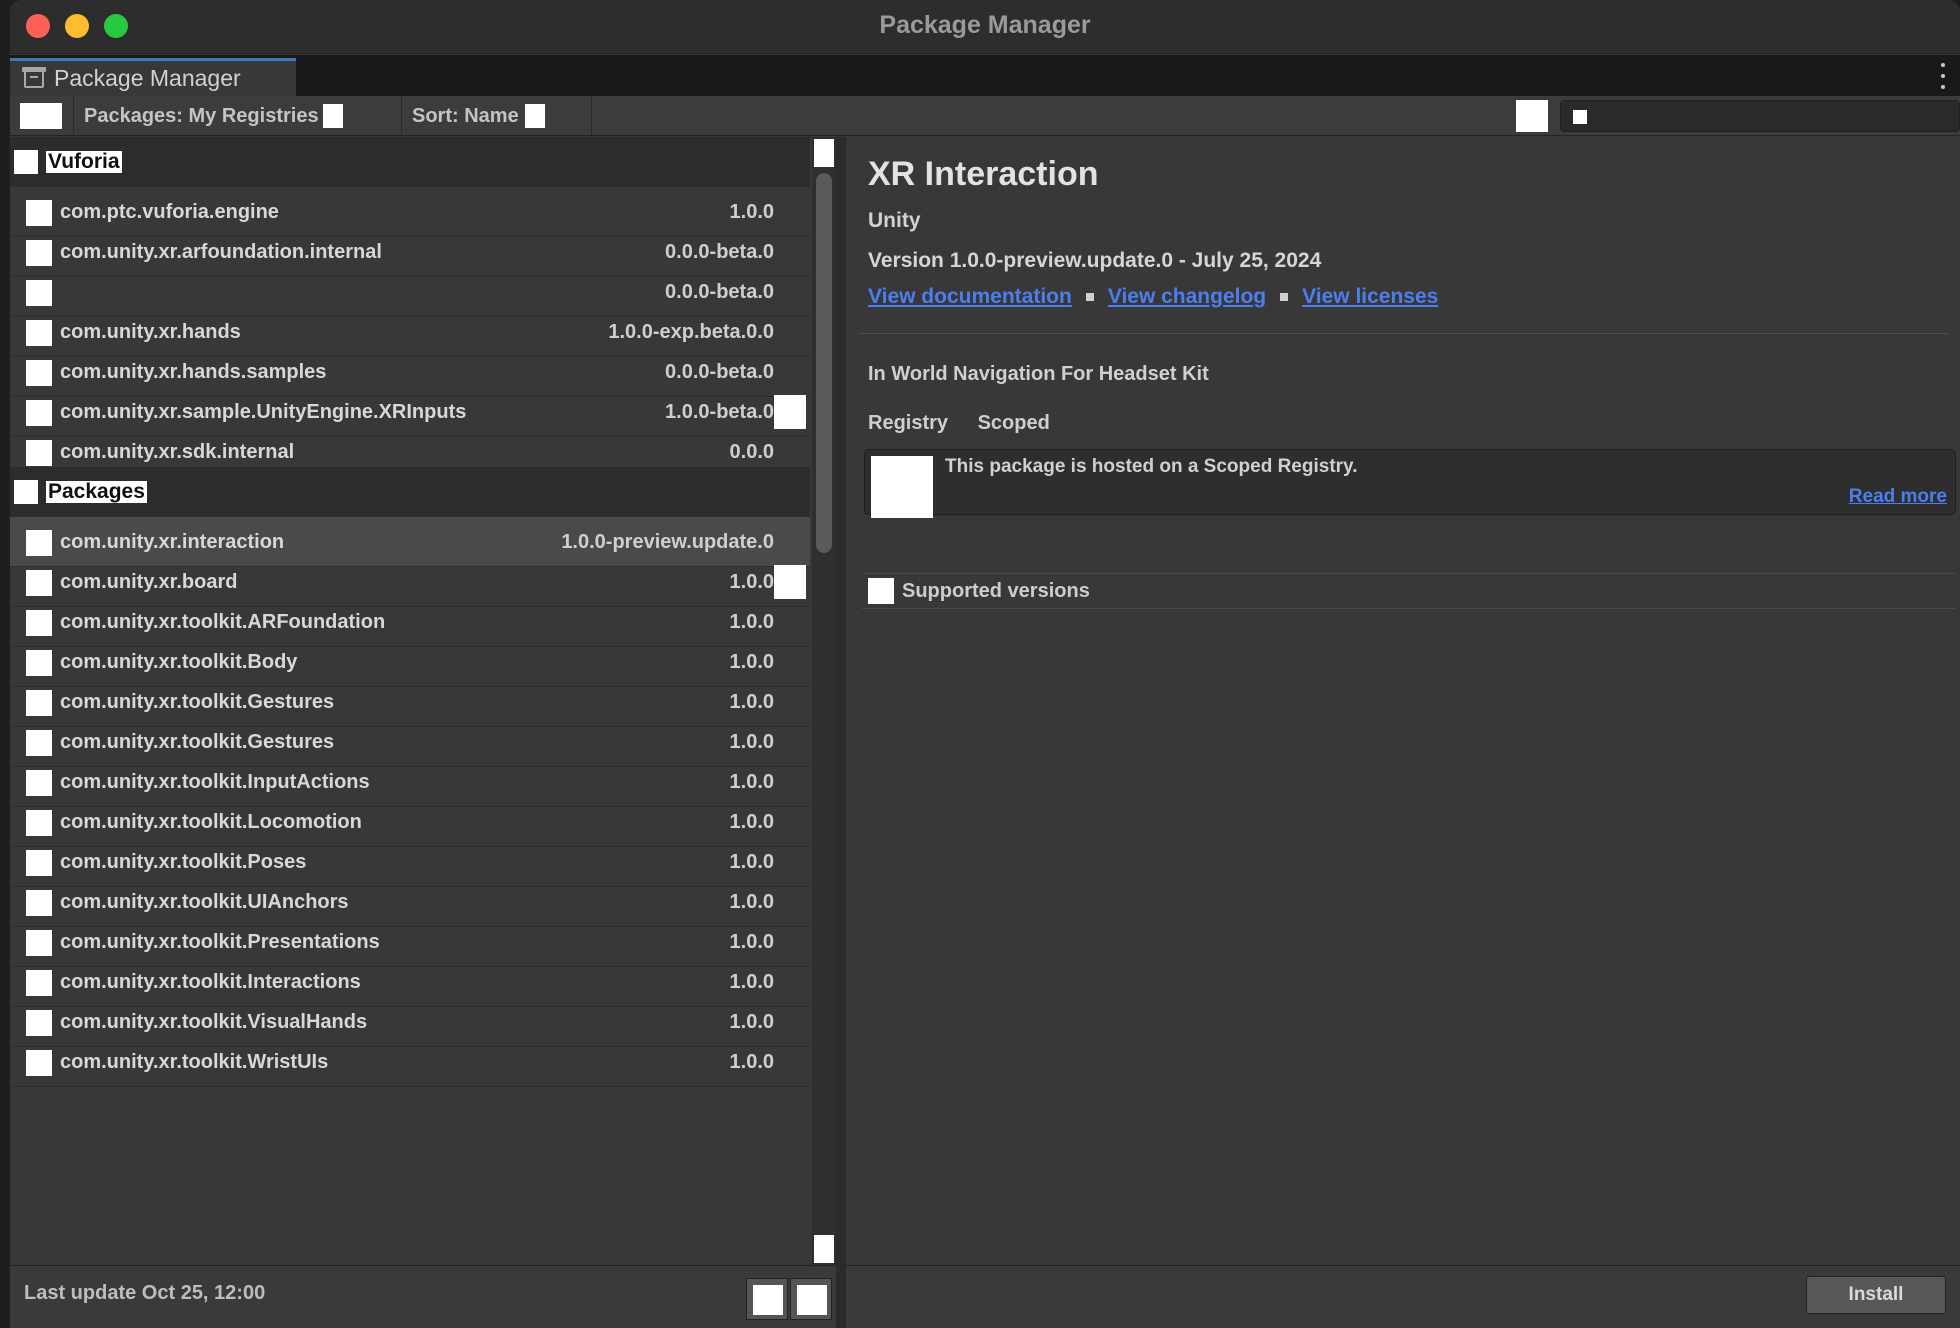 The width and height of the screenshot is (1960, 1328). What do you see at coordinates (1409, 591) in the screenshot?
I see `supported-versions-foldout: Supported versions` at bounding box center [1409, 591].